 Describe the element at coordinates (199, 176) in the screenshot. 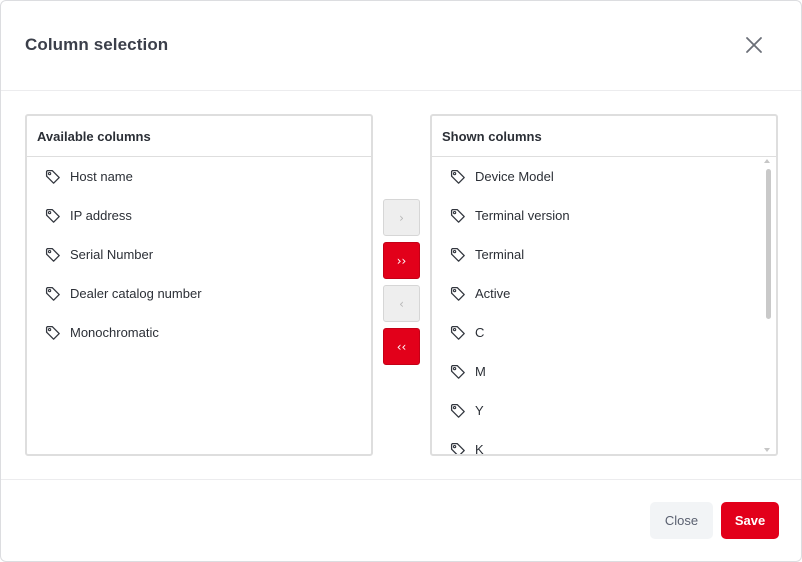

I see `list-item: Host name` at that location.